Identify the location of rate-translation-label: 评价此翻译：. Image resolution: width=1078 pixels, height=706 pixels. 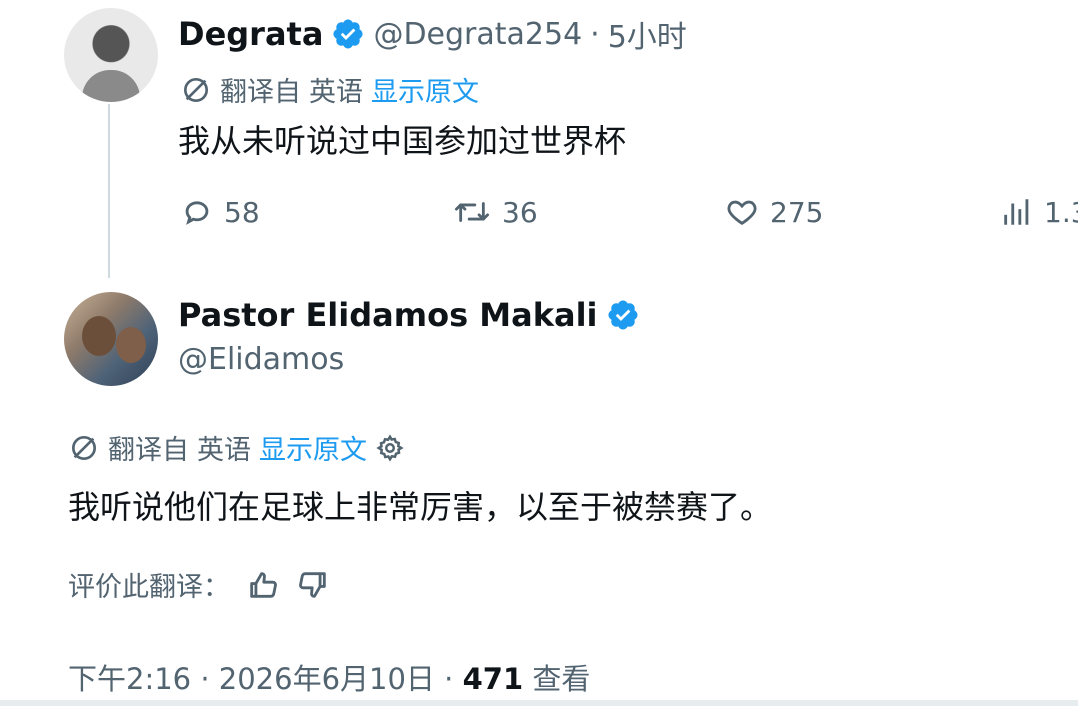
(149, 587).